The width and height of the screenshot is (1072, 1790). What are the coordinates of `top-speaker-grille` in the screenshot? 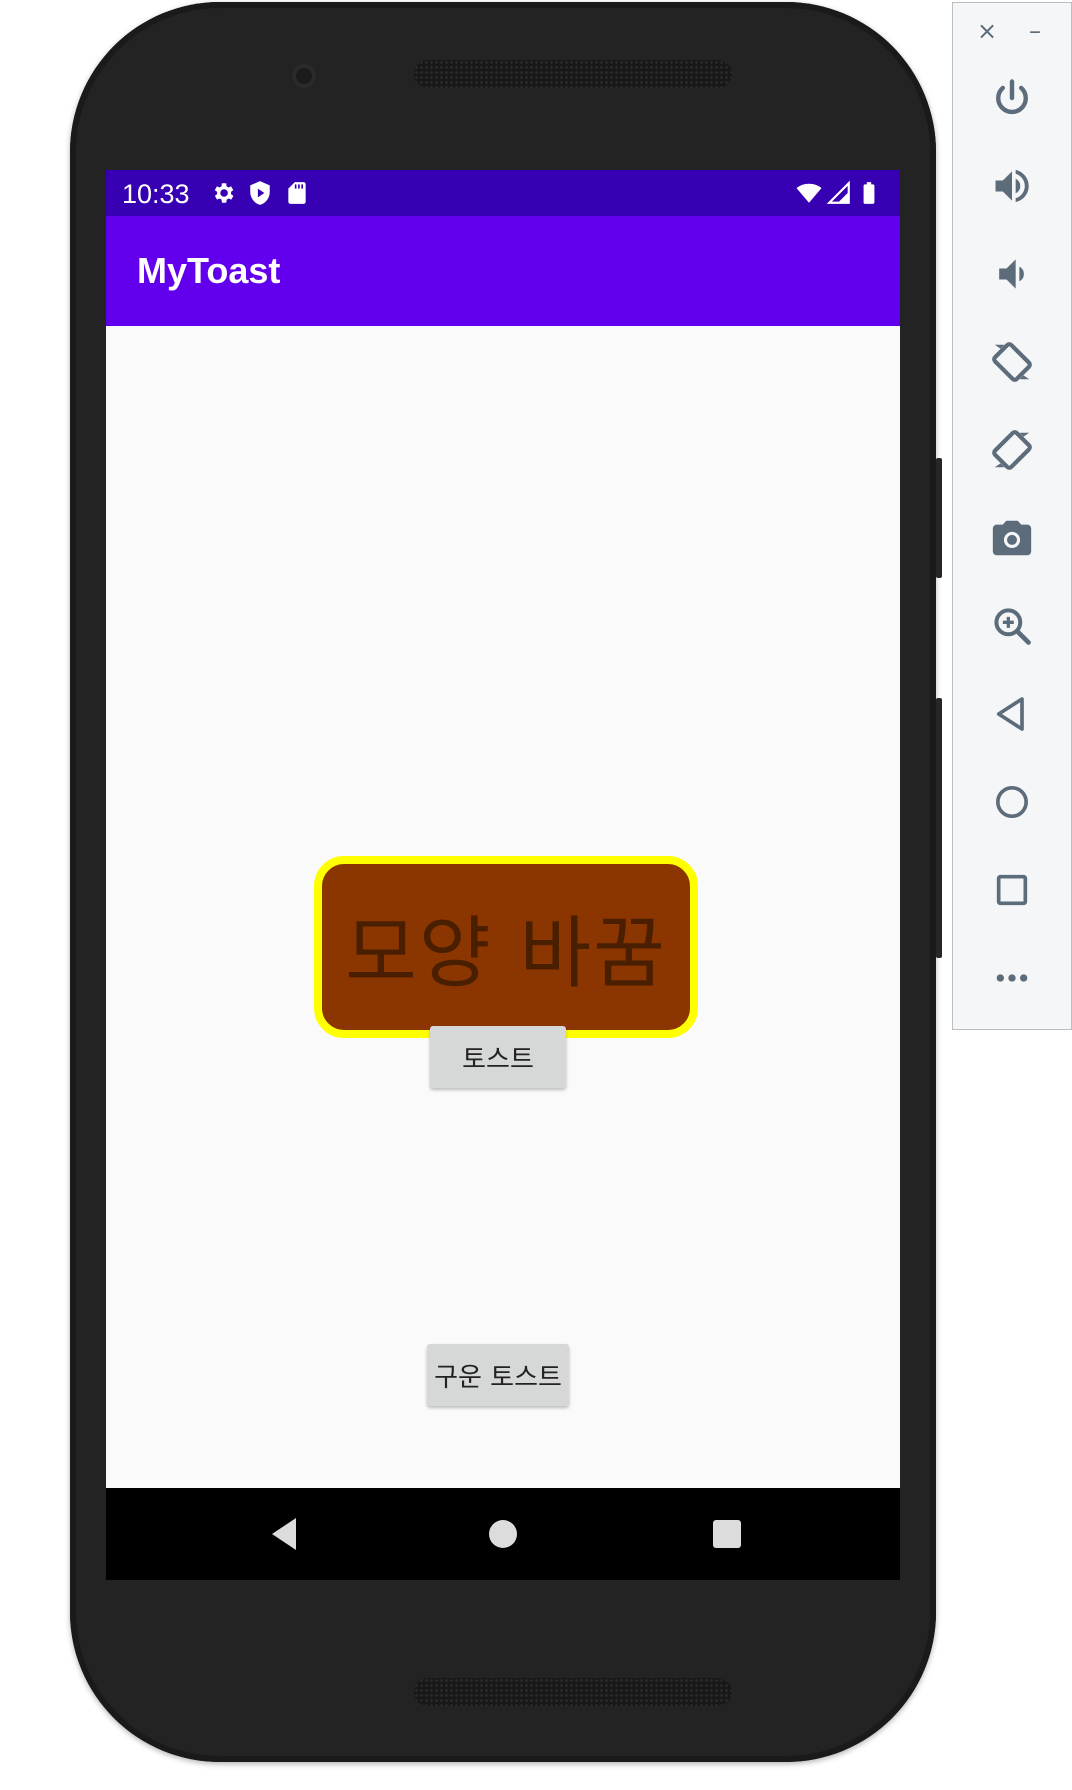 It's located at (573, 74).